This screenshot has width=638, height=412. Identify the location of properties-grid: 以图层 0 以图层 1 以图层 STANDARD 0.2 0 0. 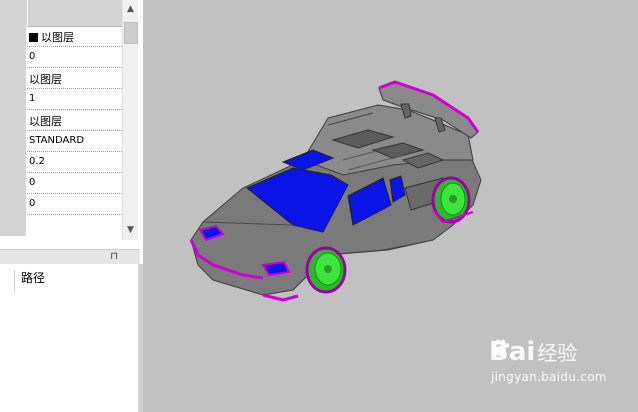
(61, 120).